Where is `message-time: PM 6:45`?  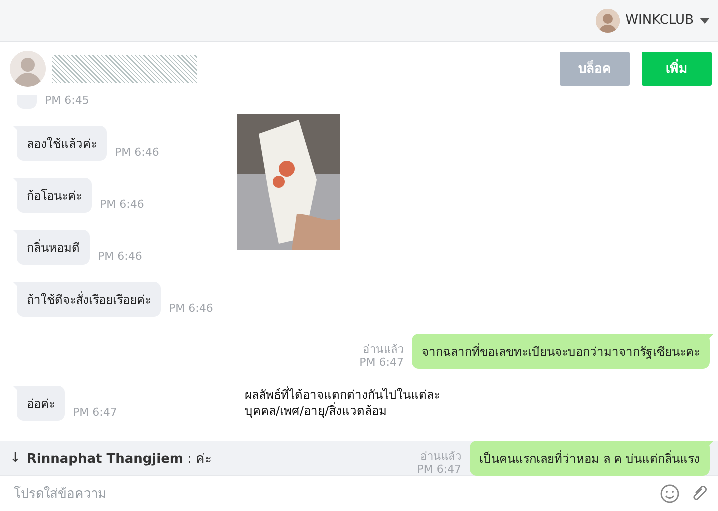
message-time: PM 6:45 is located at coordinates (67, 102).